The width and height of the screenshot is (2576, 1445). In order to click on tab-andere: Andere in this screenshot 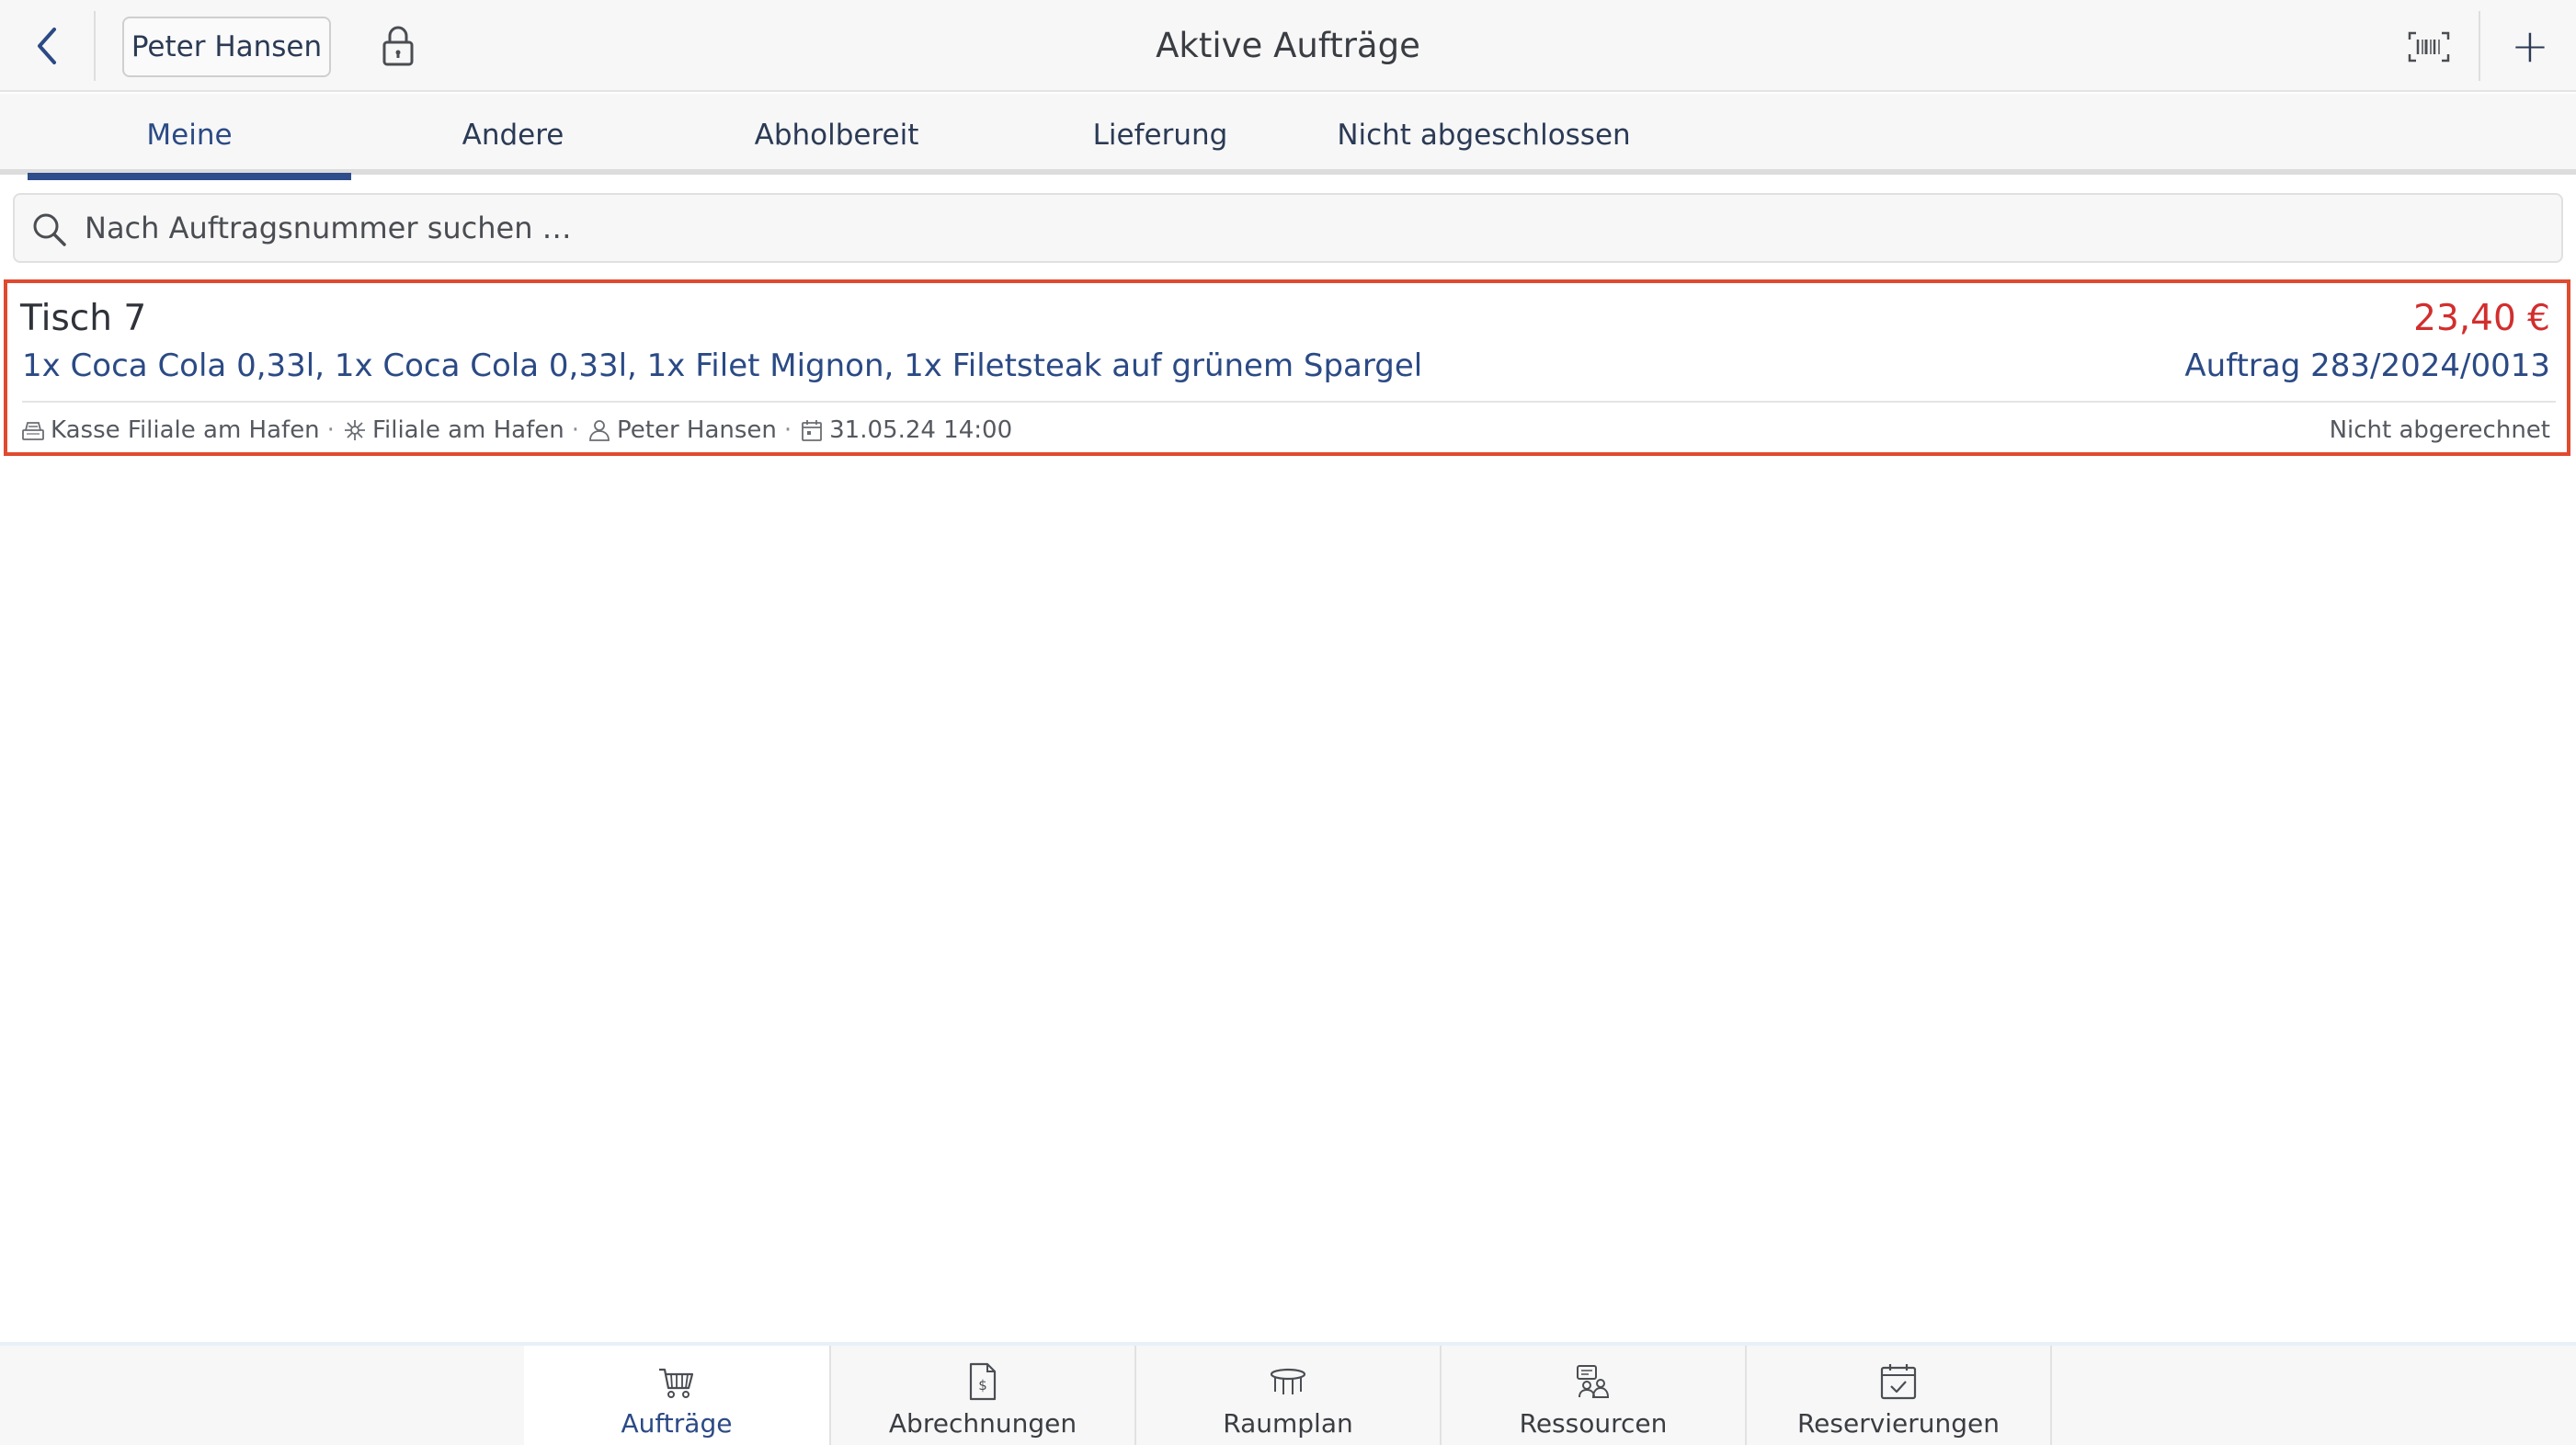, I will do `click(513, 135)`.